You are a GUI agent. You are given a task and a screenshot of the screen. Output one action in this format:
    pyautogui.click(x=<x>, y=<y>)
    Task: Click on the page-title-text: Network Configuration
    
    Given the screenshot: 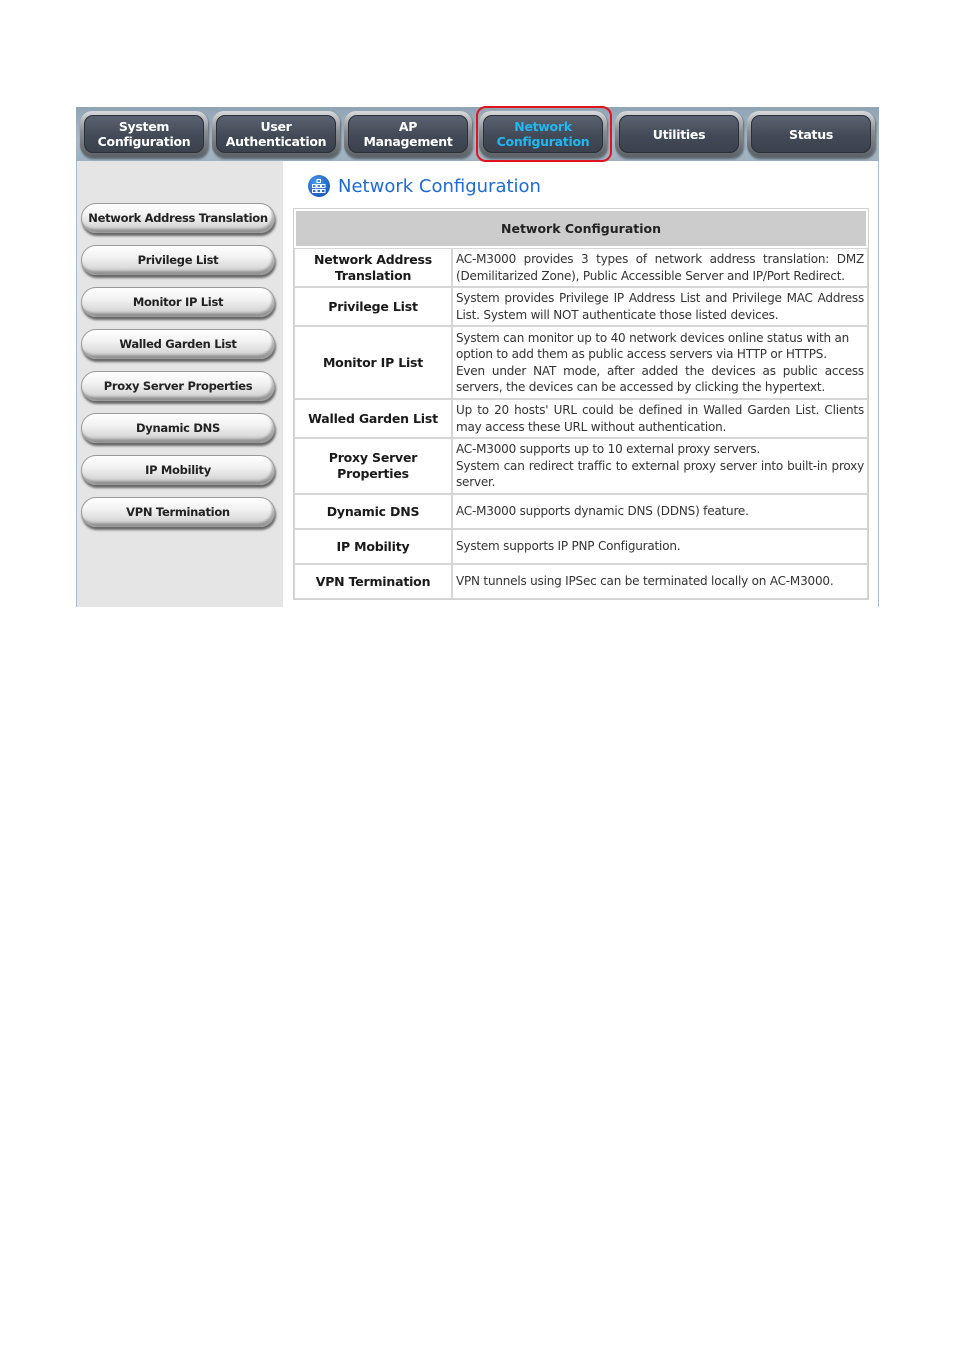 What is the action you would take?
    pyautogui.click(x=439, y=186)
    